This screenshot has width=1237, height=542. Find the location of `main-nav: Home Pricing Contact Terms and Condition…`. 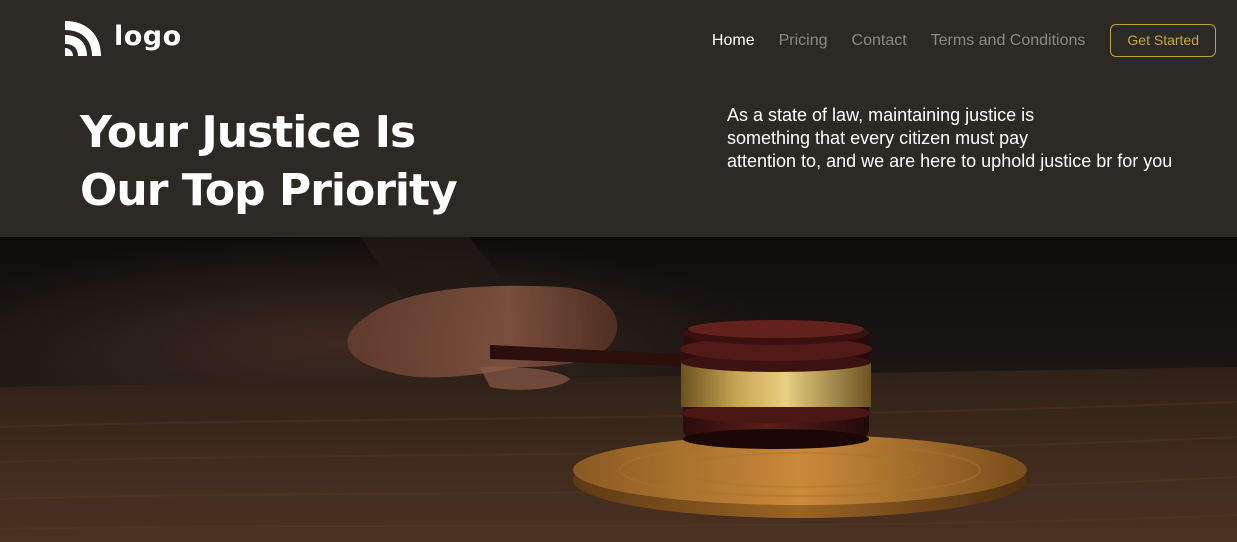

main-nav: Home Pricing Contact Terms and Condition… is located at coordinates (964, 40).